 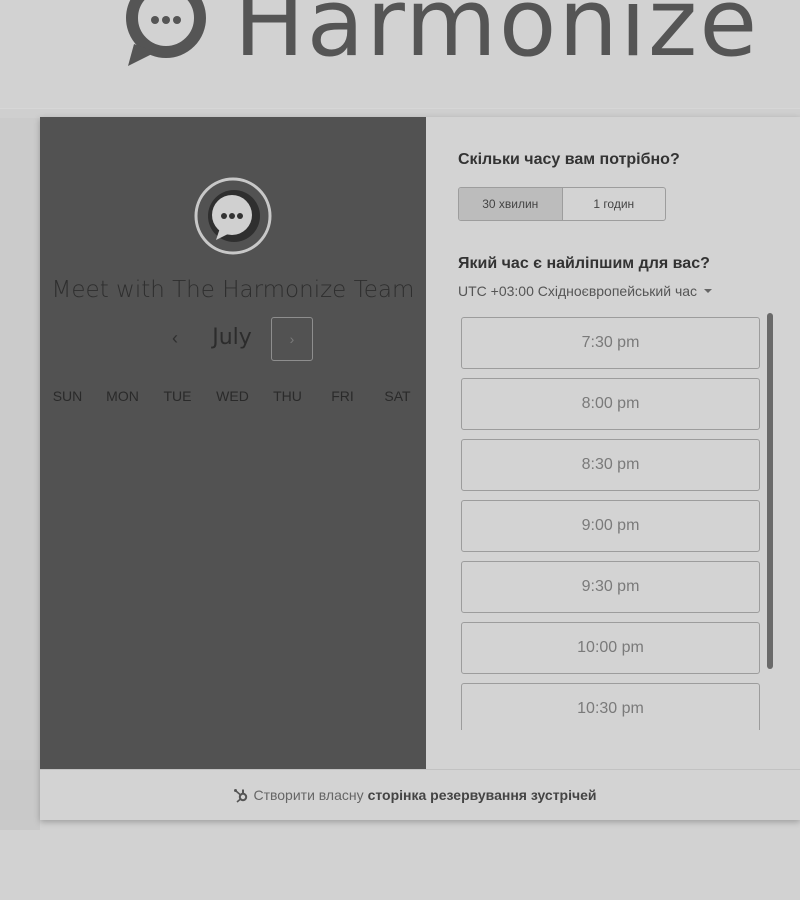 What do you see at coordinates (497, 39) in the screenshot?
I see `brand-name: Harmonize` at bounding box center [497, 39].